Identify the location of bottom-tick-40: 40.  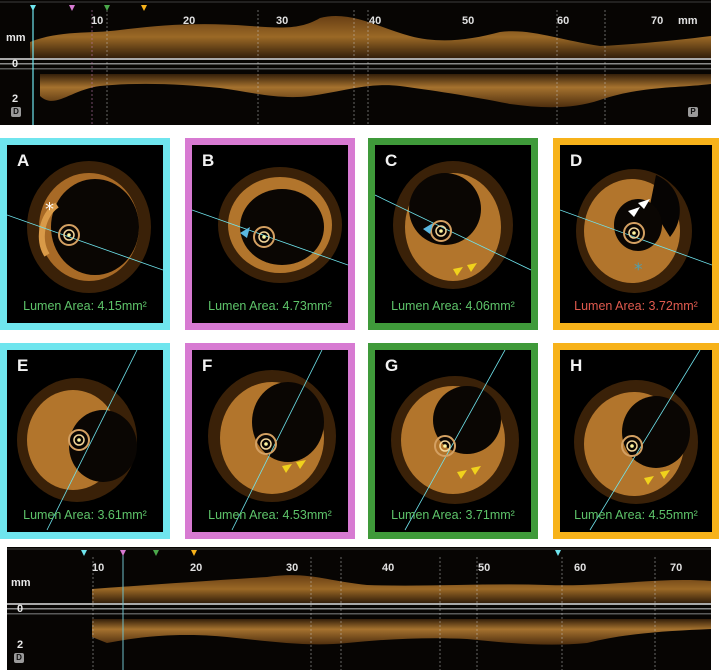
(388, 568).